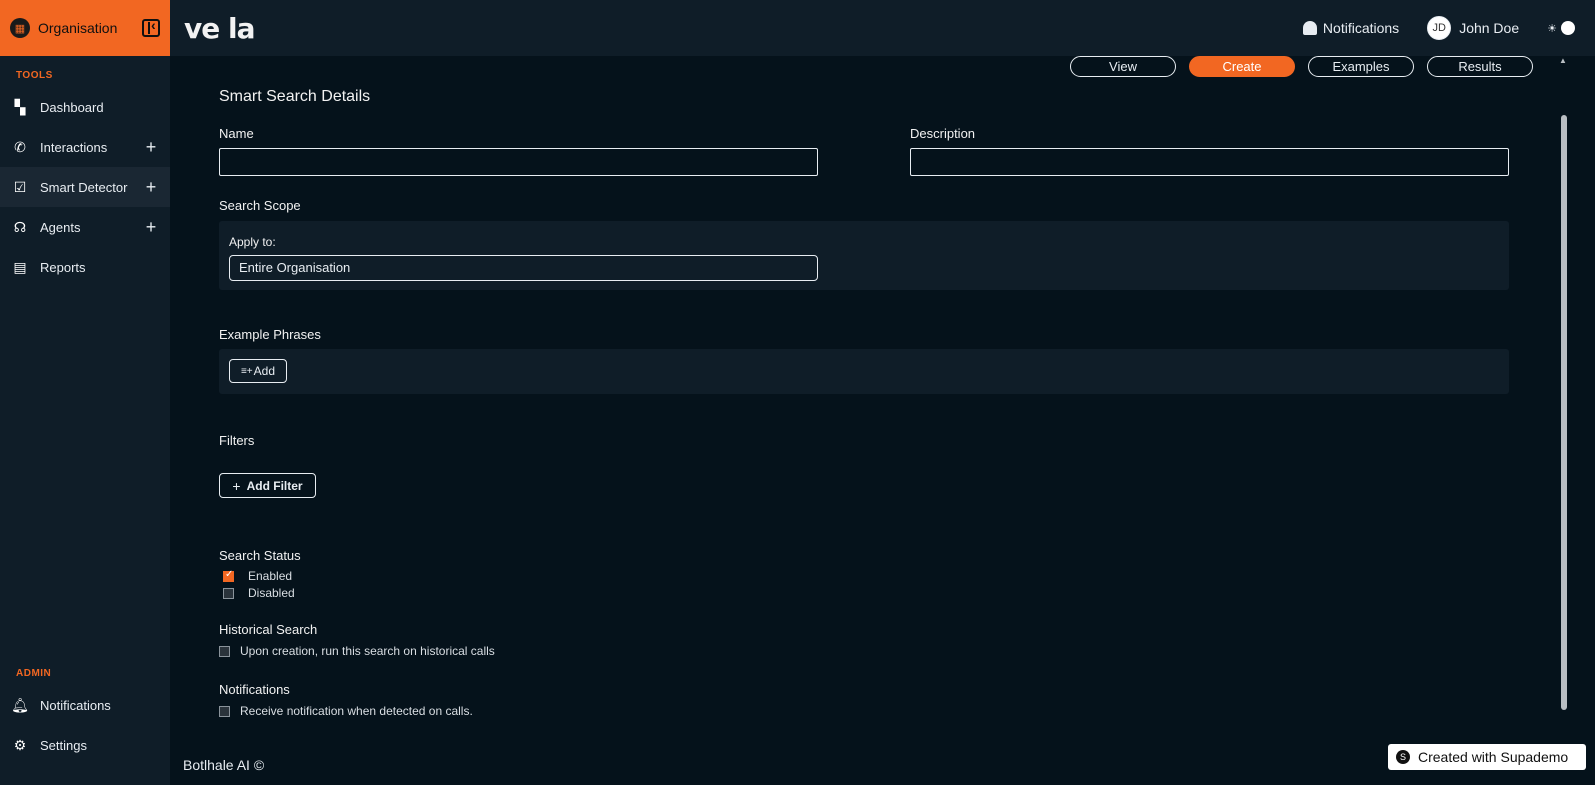 The width and height of the screenshot is (1595, 785). I want to click on user-name: John Doe, so click(1489, 28).